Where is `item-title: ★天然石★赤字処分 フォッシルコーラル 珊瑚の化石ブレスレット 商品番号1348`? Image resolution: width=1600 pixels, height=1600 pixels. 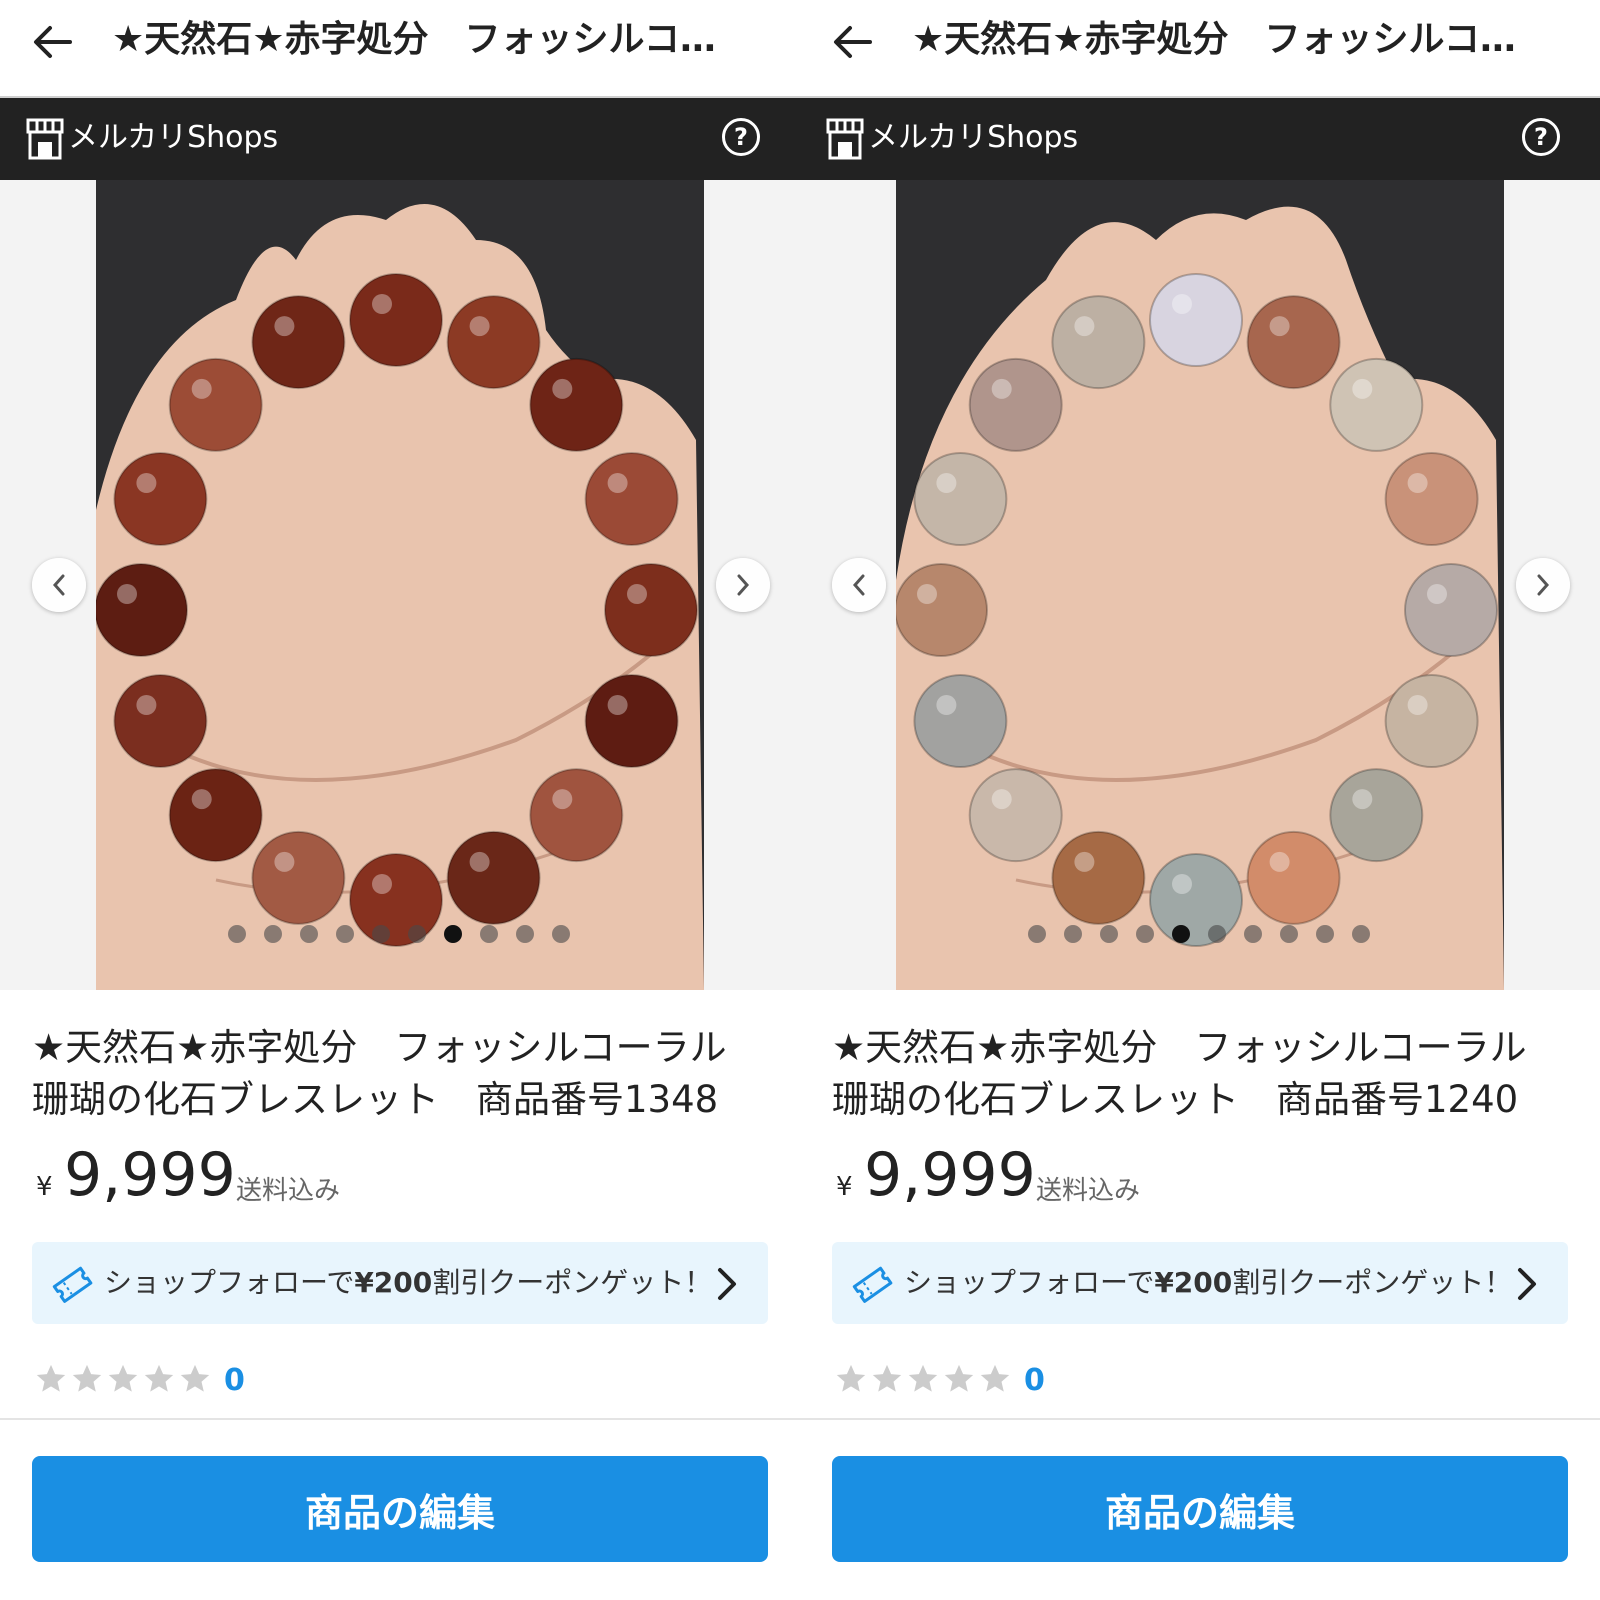 item-title: ★天然石★赤字処分 フォッシルコーラル 珊瑚の化石ブレスレット 商品番号1348 is located at coordinates (406, 1074).